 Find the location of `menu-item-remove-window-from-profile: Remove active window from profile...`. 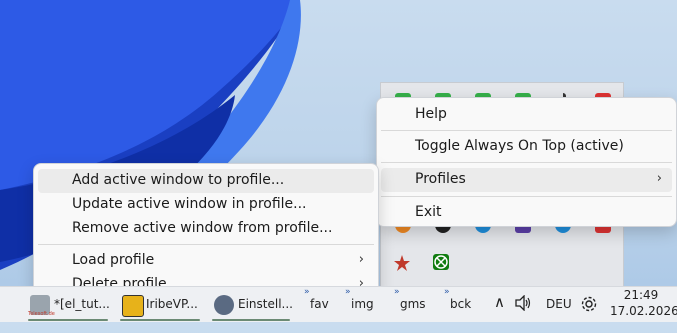

menu-item-remove-window-from-profile: Remove active window from profile... is located at coordinates (206, 229).